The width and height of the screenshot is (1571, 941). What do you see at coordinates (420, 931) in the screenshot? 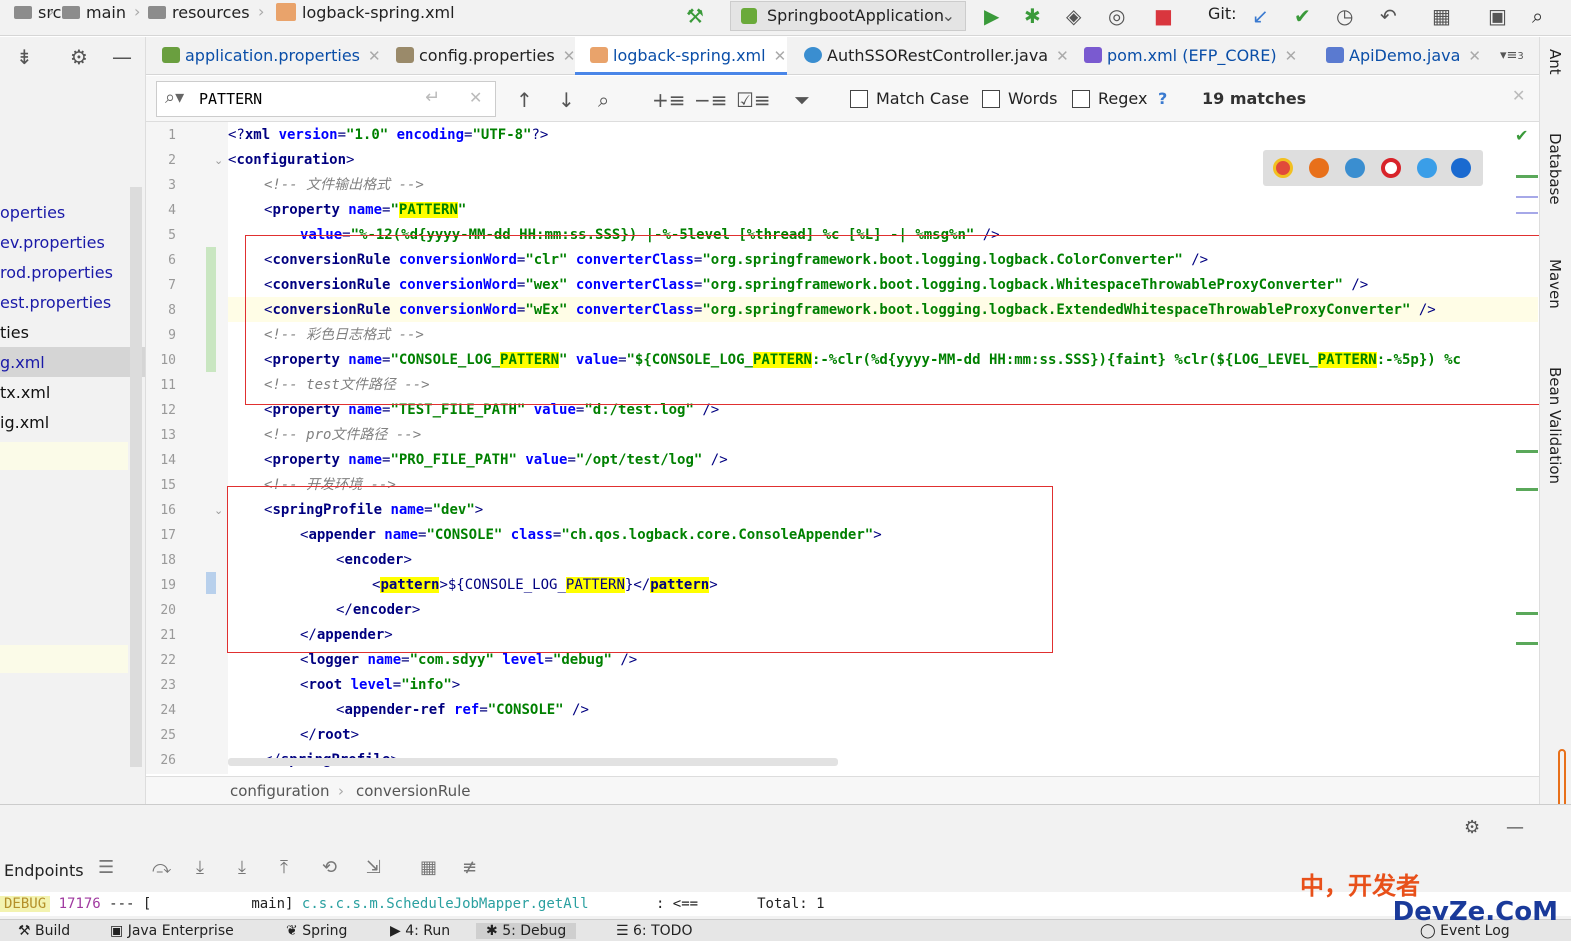
I see `run-tab: ▶ 4: Run` at bounding box center [420, 931].